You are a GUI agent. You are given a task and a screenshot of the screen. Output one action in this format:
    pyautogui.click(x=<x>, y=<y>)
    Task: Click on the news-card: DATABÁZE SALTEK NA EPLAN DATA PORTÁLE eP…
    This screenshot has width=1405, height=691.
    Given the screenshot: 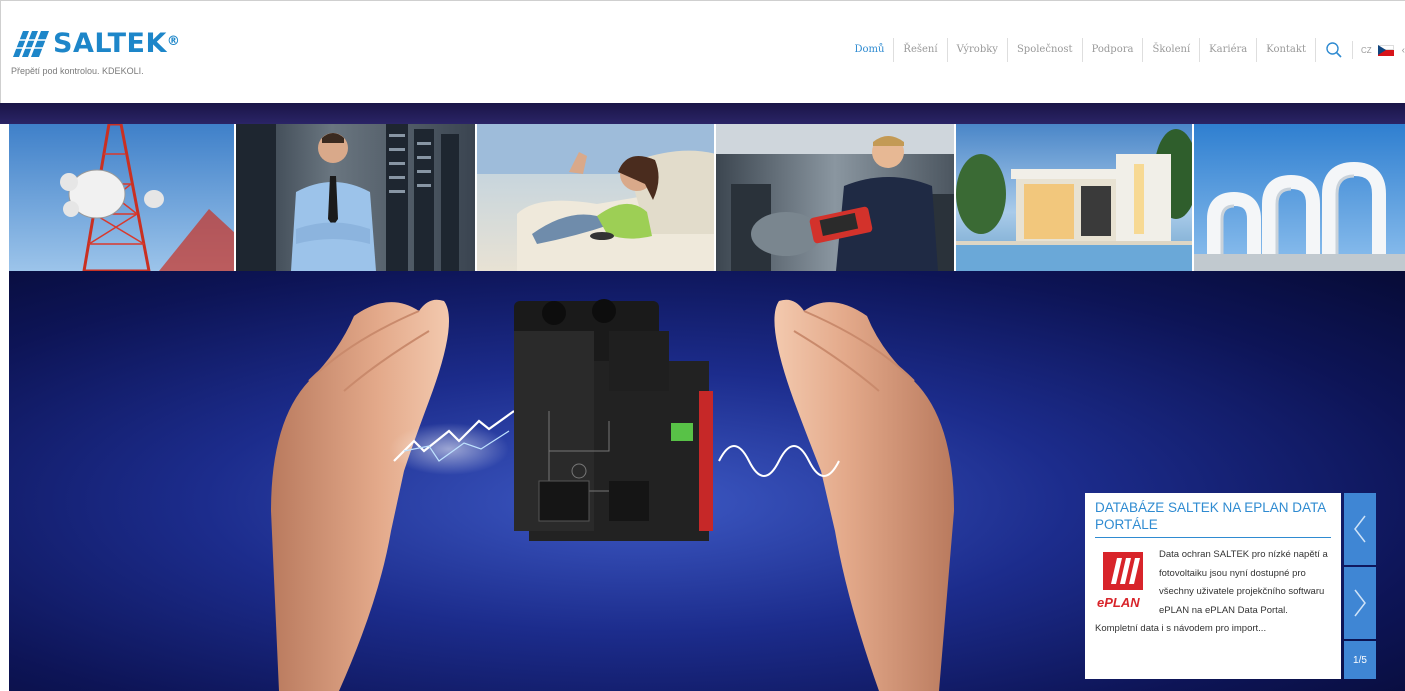 What is the action you would take?
    pyautogui.click(x=1213, y=586)
    